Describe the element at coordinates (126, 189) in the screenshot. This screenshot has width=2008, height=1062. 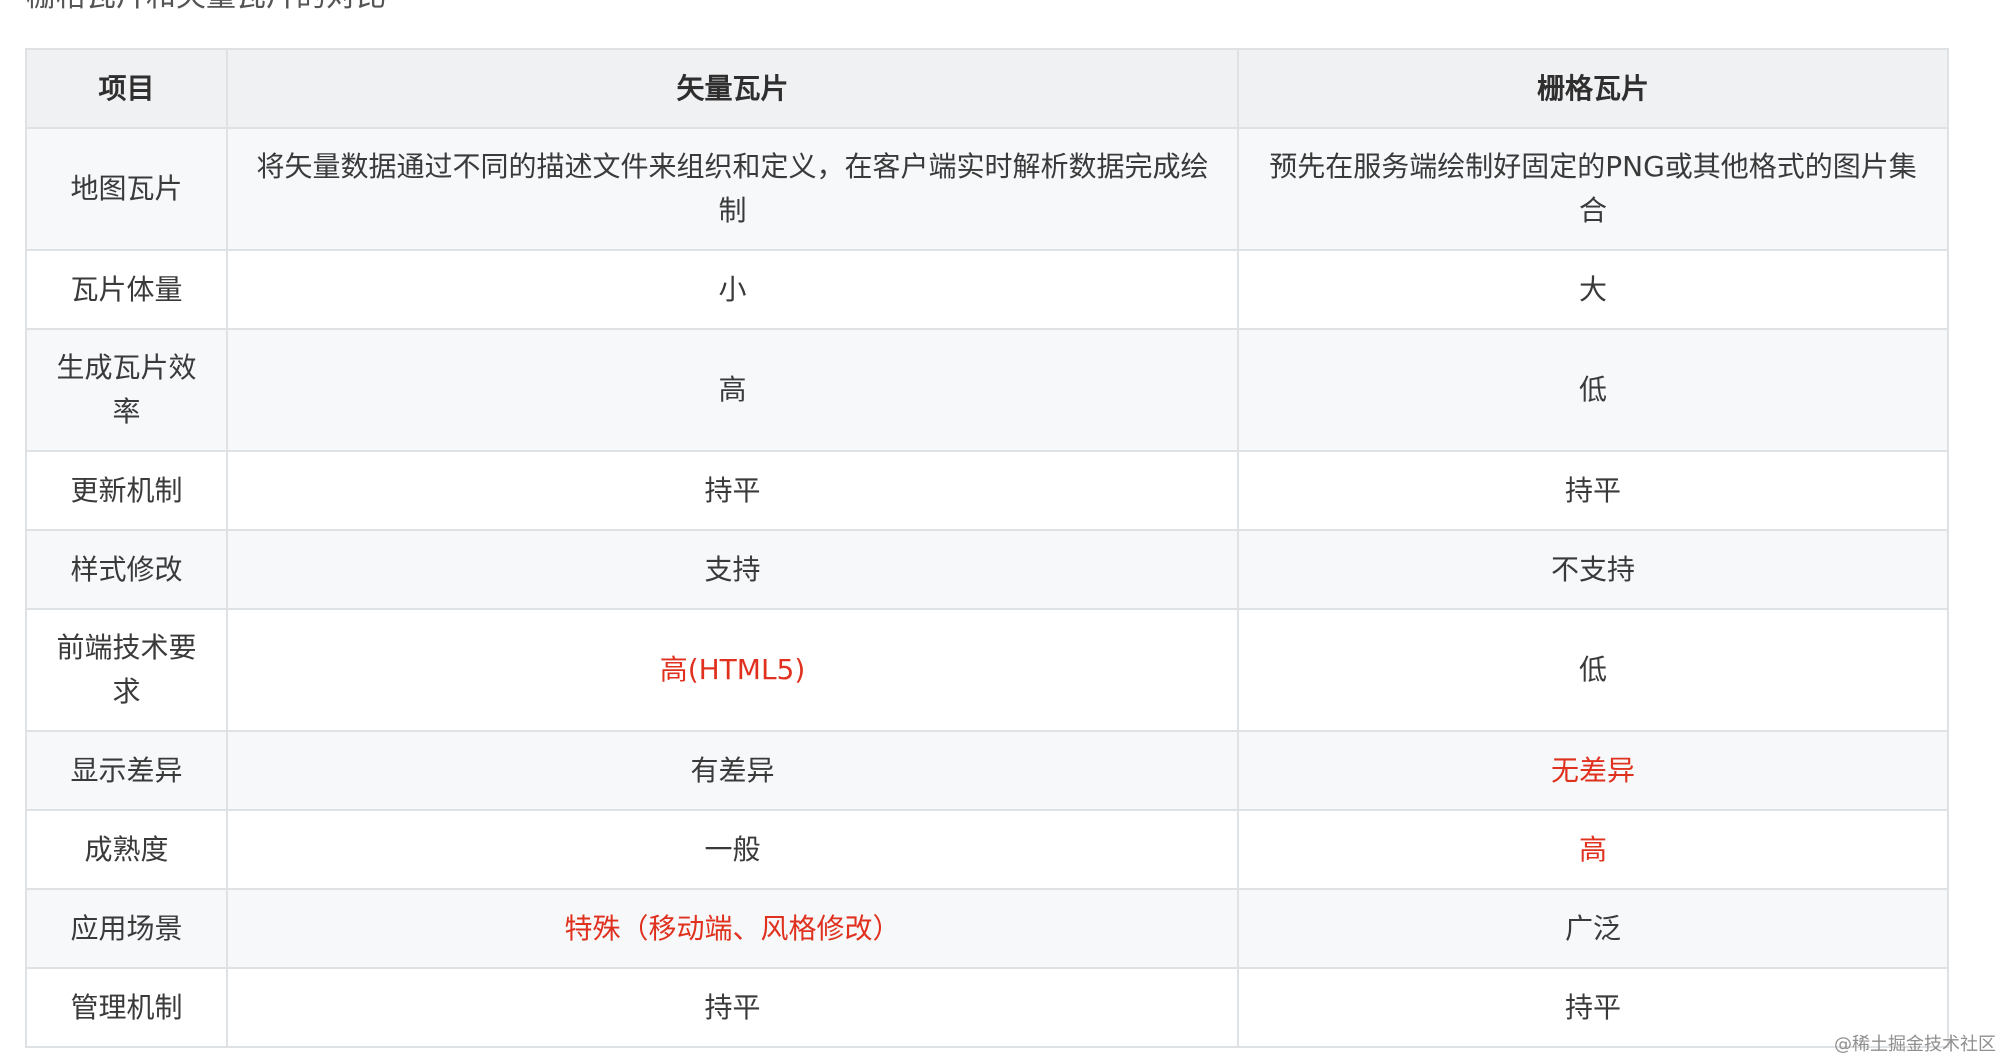
I see `row-label: 地图瓦片` at that location.